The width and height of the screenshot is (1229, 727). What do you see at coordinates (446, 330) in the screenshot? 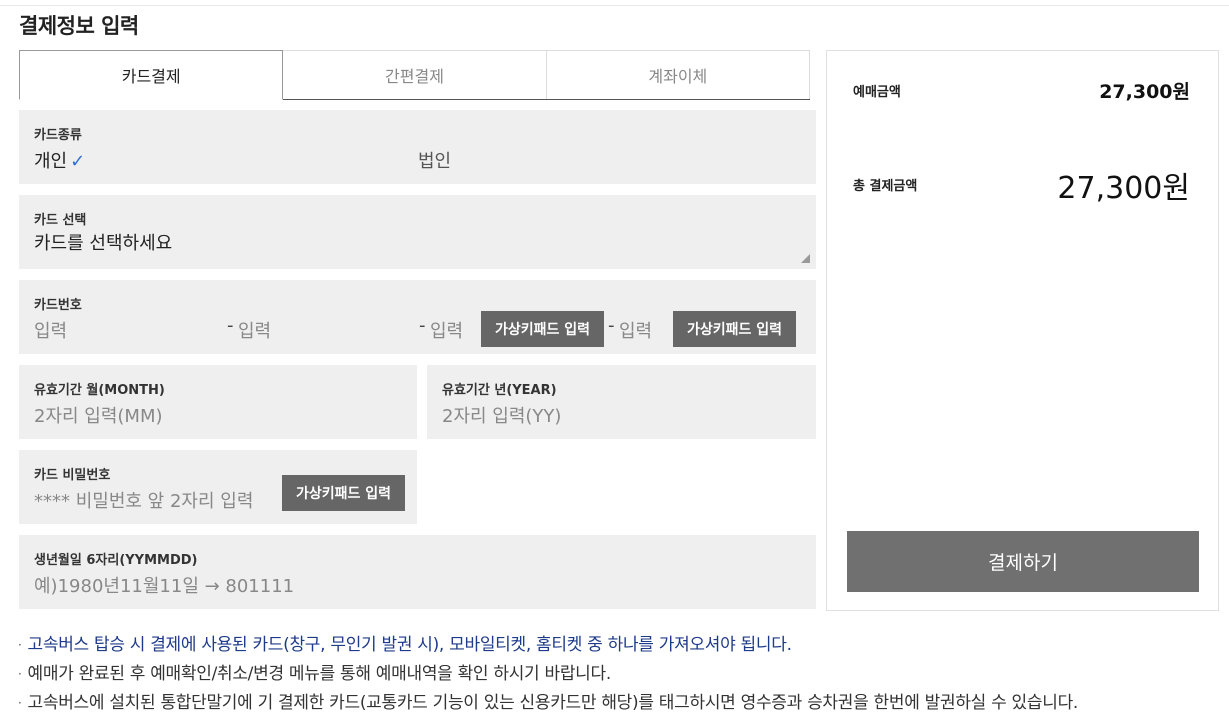
I see `card-number-input-3: 입력` at bounding box center [446, 330].